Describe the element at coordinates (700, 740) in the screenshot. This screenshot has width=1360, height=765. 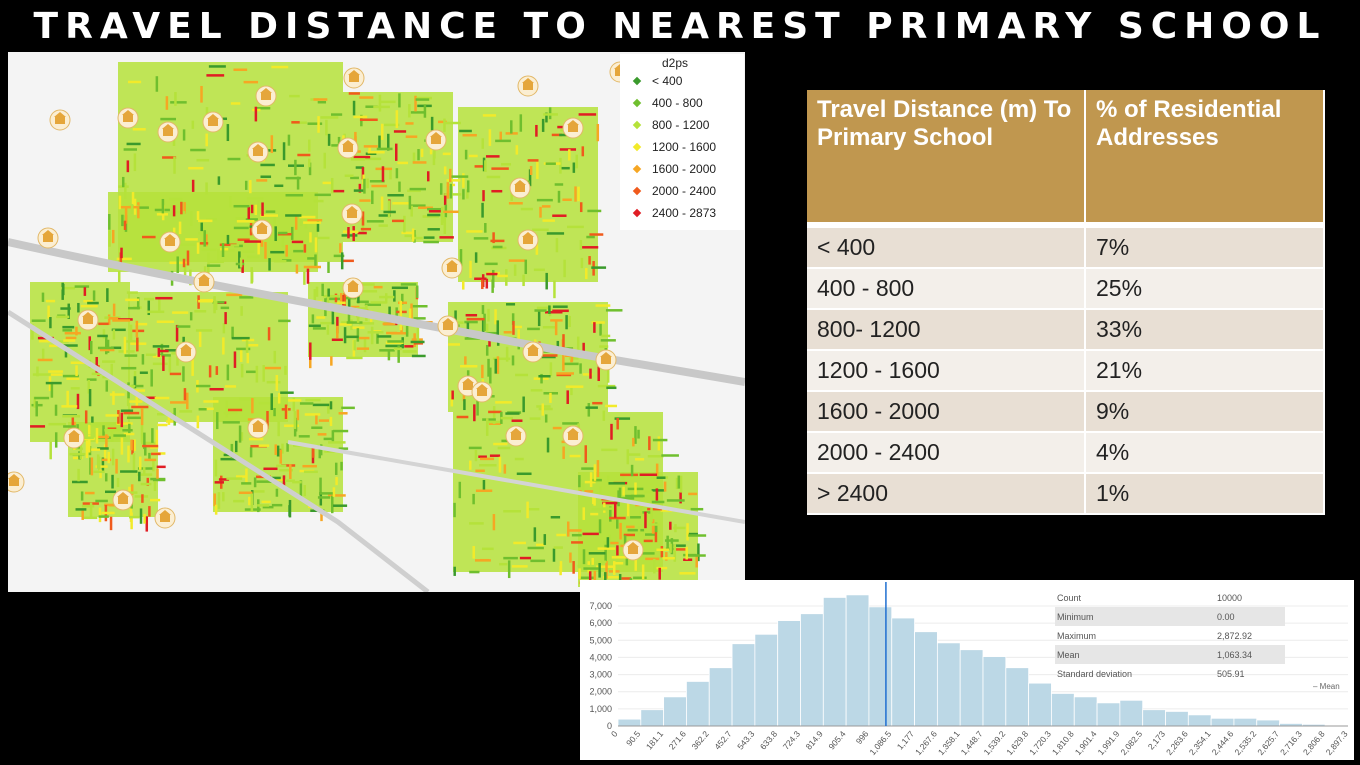
I see `x-tick-label: 362.2` at that location.